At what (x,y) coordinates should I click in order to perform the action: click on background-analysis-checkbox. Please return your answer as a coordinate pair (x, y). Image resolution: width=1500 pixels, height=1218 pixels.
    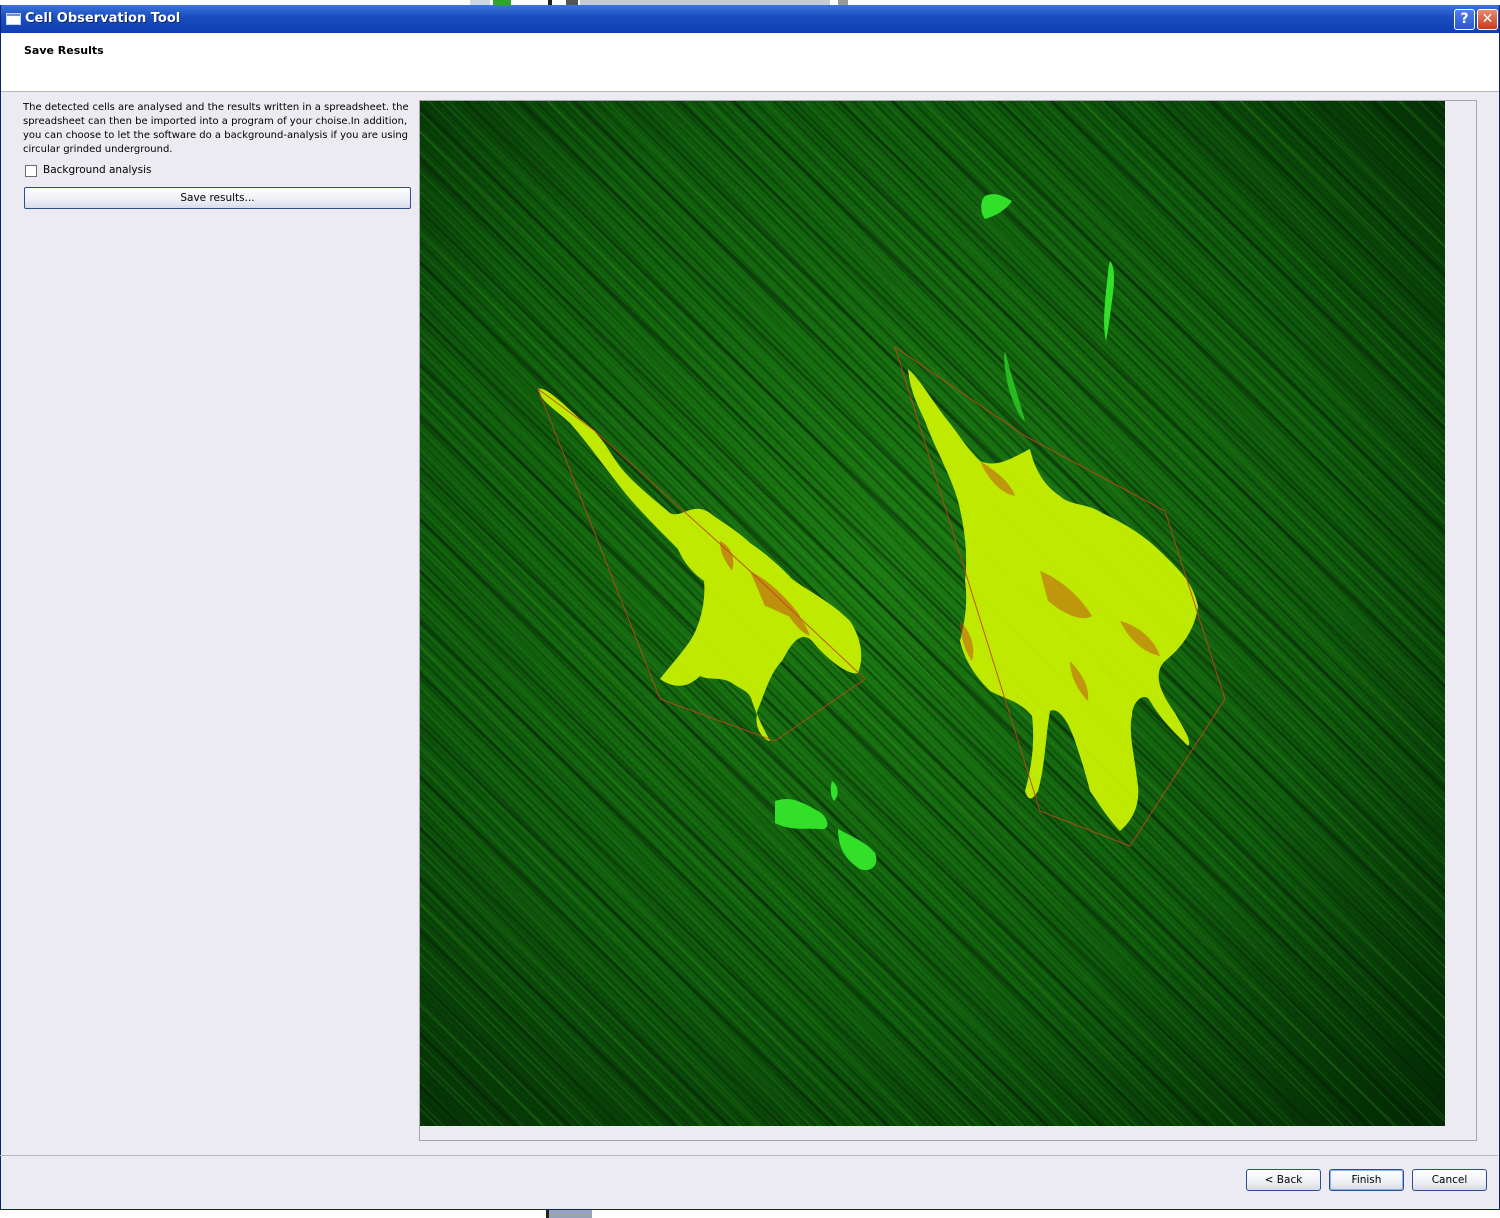
    Looking at the image, I should click on (31, 171).